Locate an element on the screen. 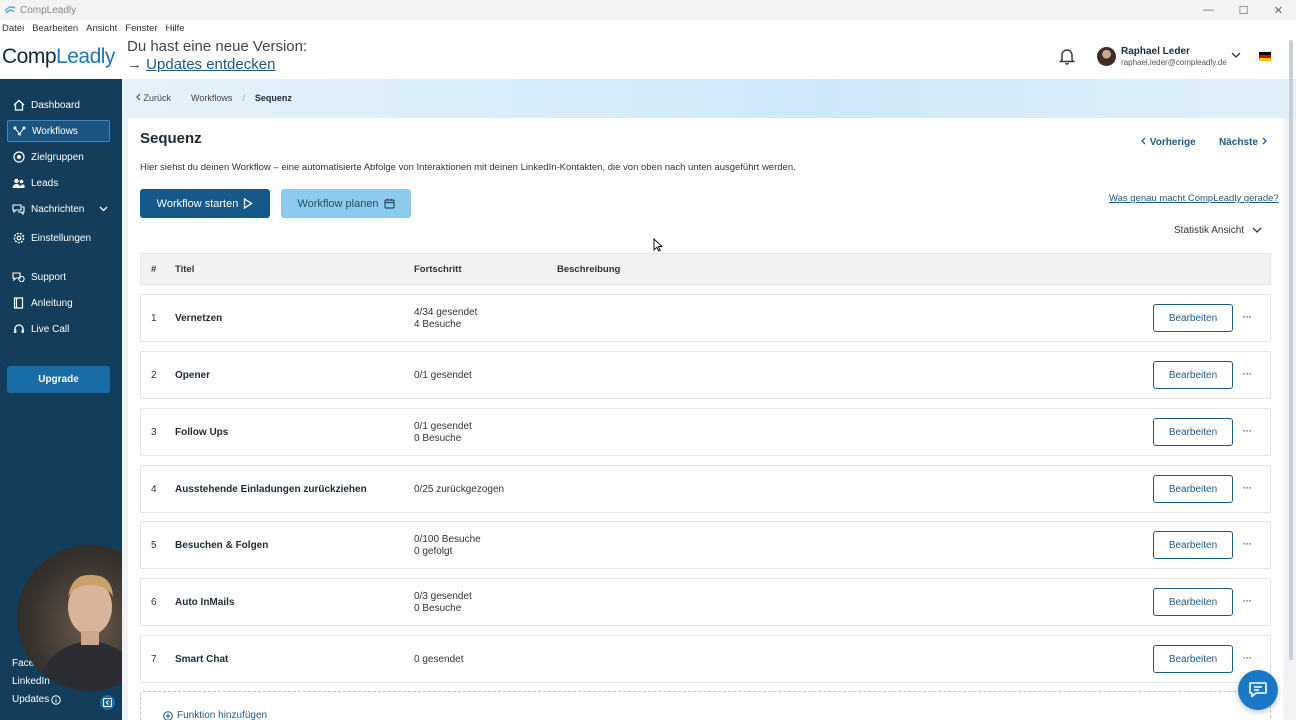  updates-label: Updates is located at coordinates (31, 699).